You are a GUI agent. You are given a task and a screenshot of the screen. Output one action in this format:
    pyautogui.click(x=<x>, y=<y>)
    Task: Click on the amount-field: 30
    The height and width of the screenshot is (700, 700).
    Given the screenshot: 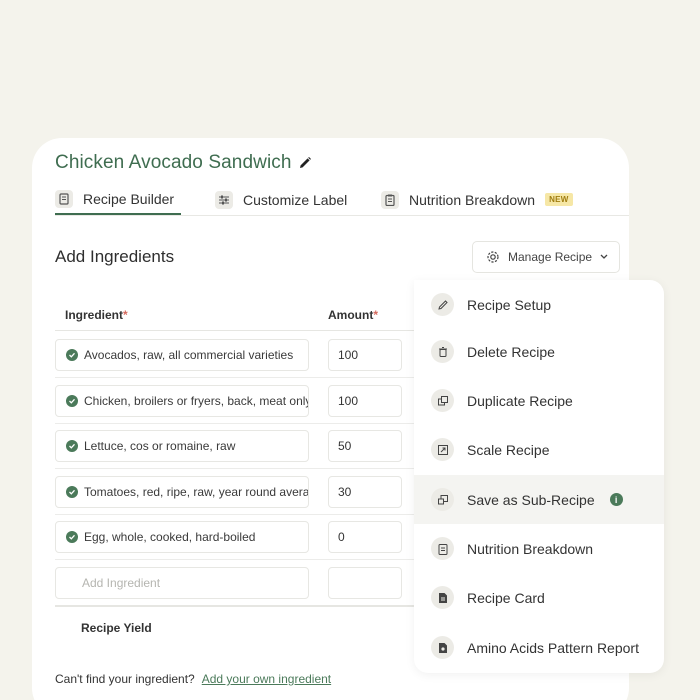 What is the action you would take?
    pyautogui.click(x=365, y=492)
    